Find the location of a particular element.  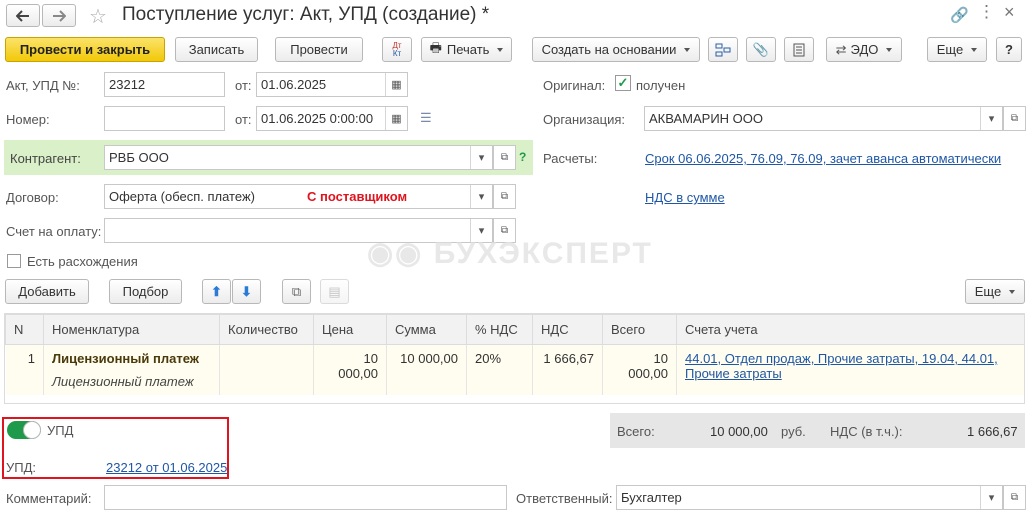

organization-field: АКВАМАРИН ООО ▾ is located at coordinates (823, 118).